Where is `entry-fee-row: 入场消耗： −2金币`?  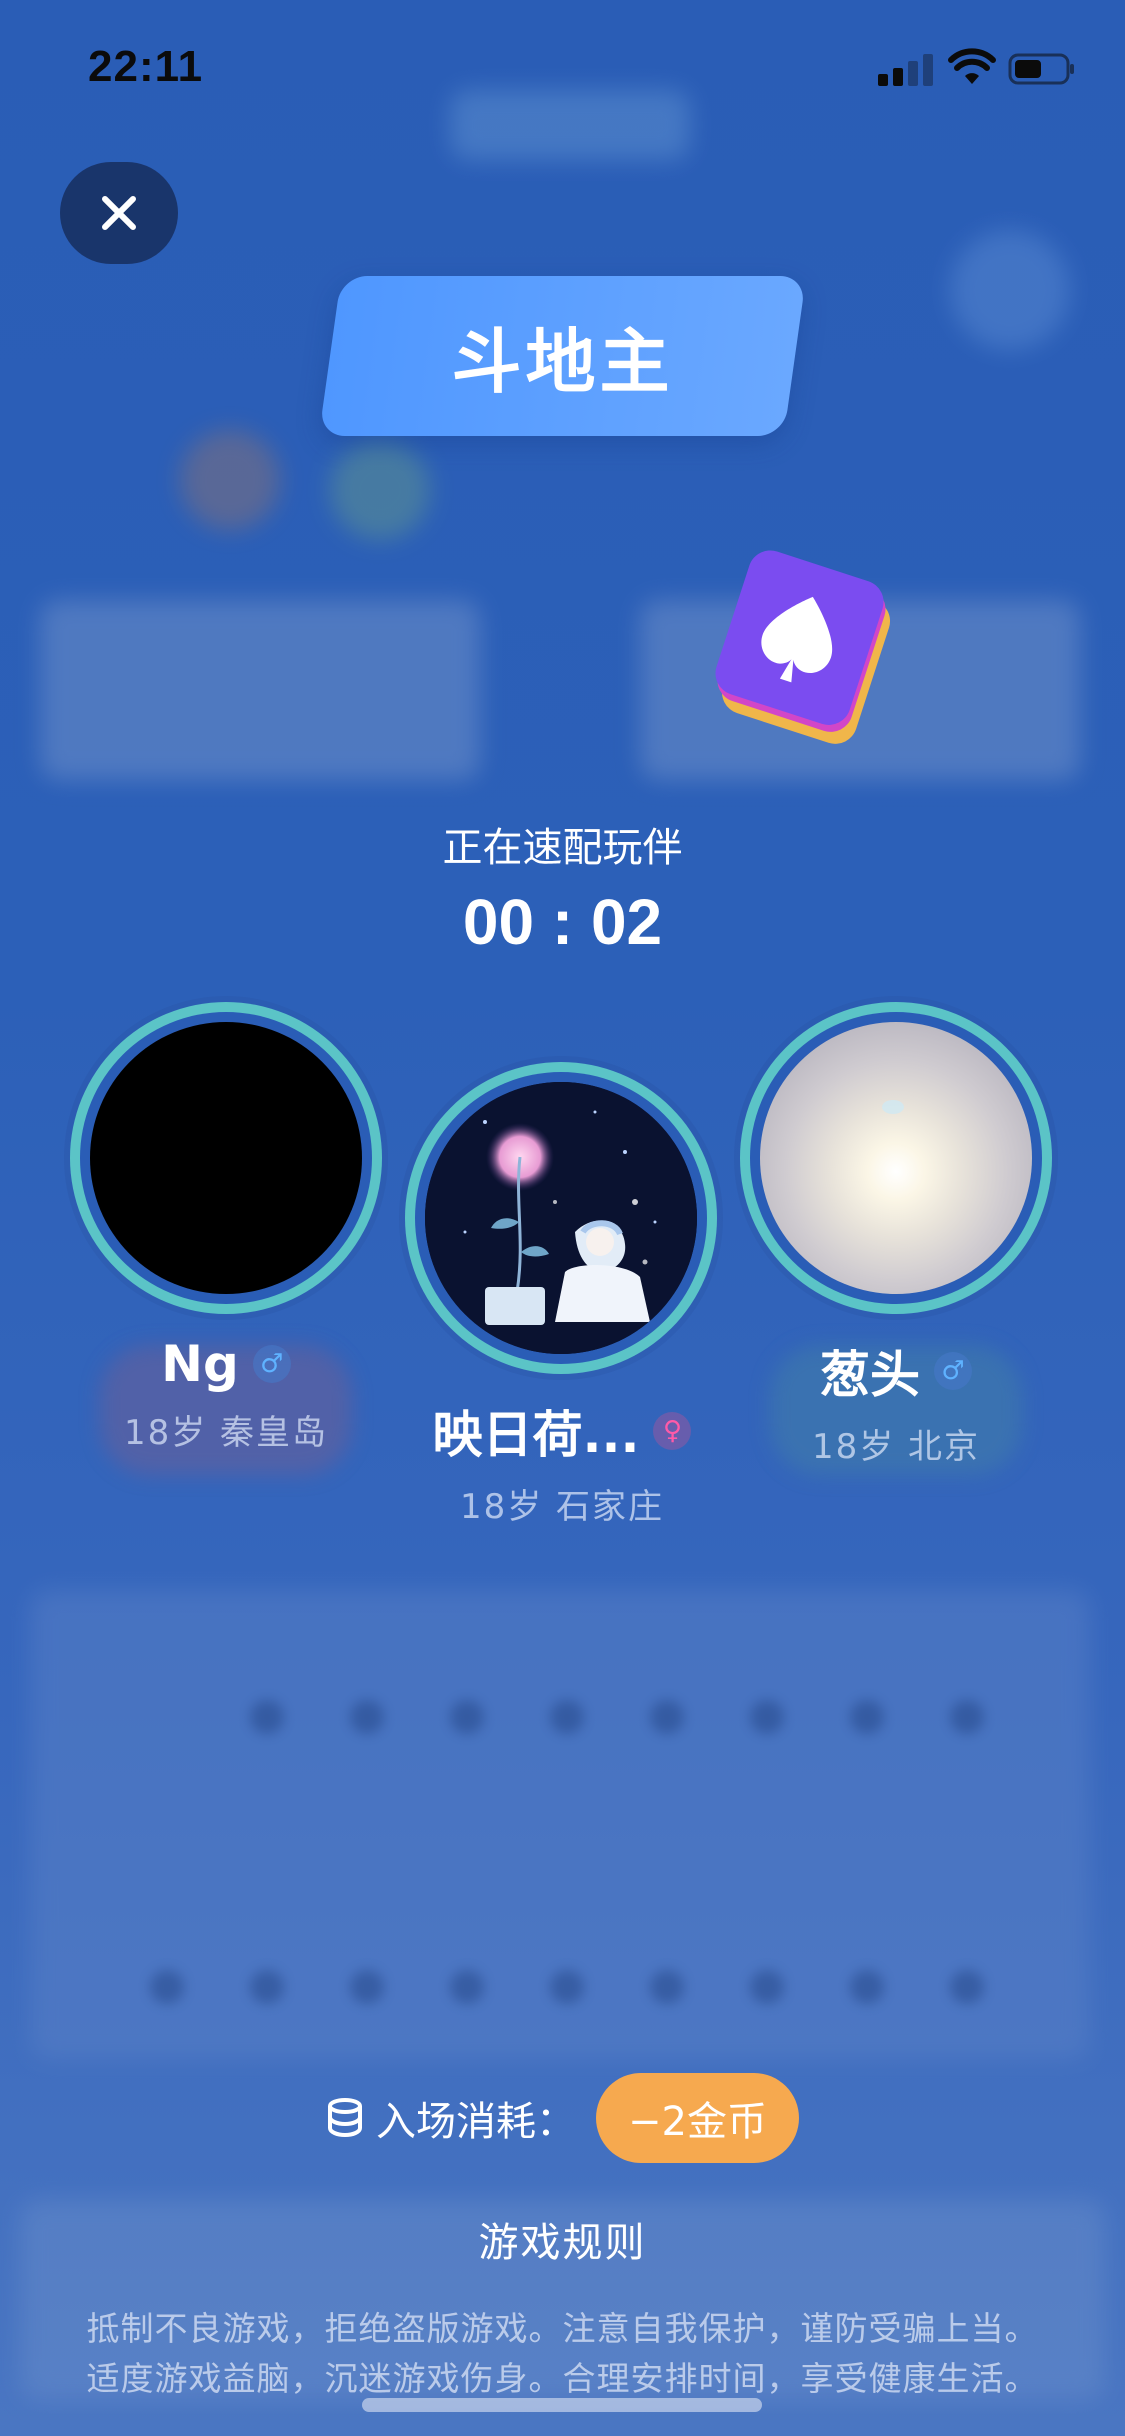
entry-fee-row: 入场消耗： −2金币 is located at coordinates (562, 2118).